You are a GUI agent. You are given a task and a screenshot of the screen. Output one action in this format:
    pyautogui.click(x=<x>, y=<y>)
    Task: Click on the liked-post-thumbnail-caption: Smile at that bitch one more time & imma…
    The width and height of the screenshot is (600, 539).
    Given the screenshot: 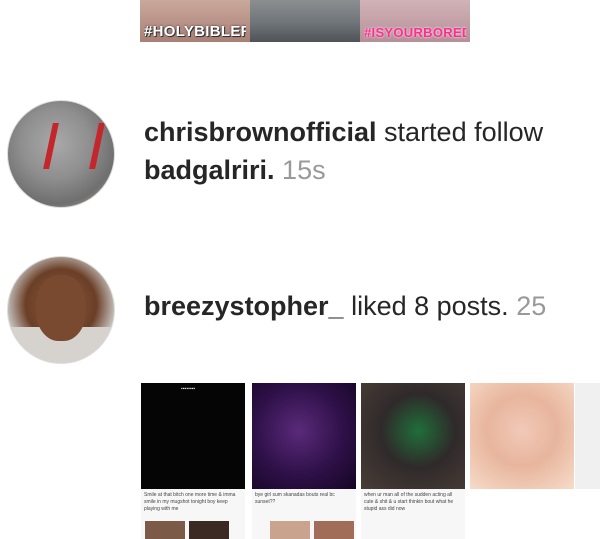 What is the action you would take?
    pyautogui.click(x=193, y=514)
    